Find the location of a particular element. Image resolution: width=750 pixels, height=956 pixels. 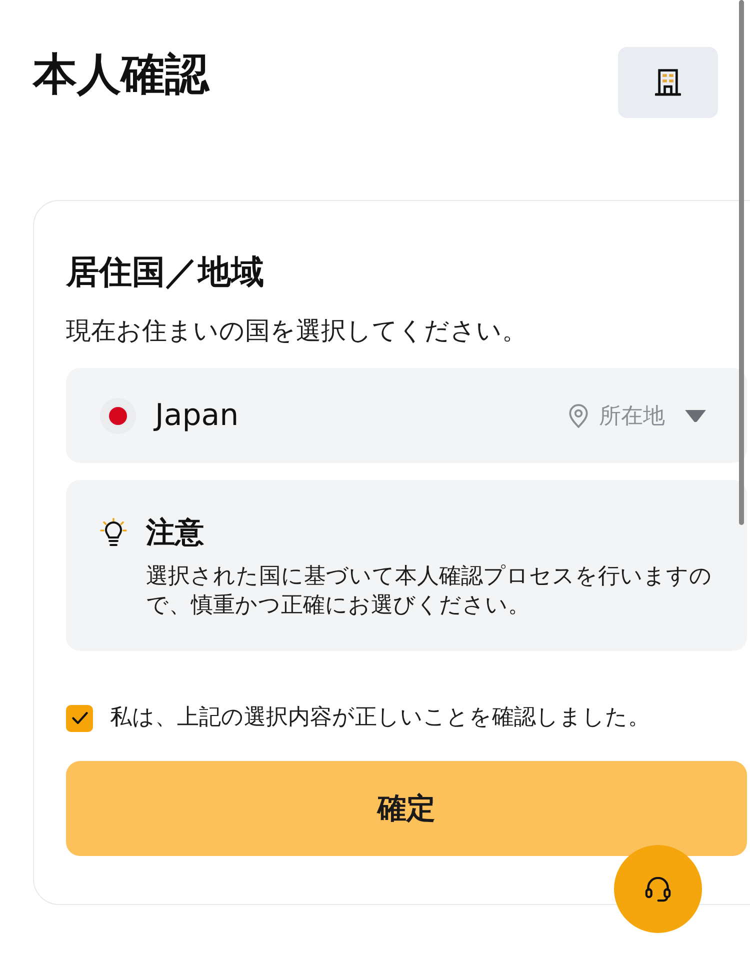

check-icon is located at coordinates (80, 718).